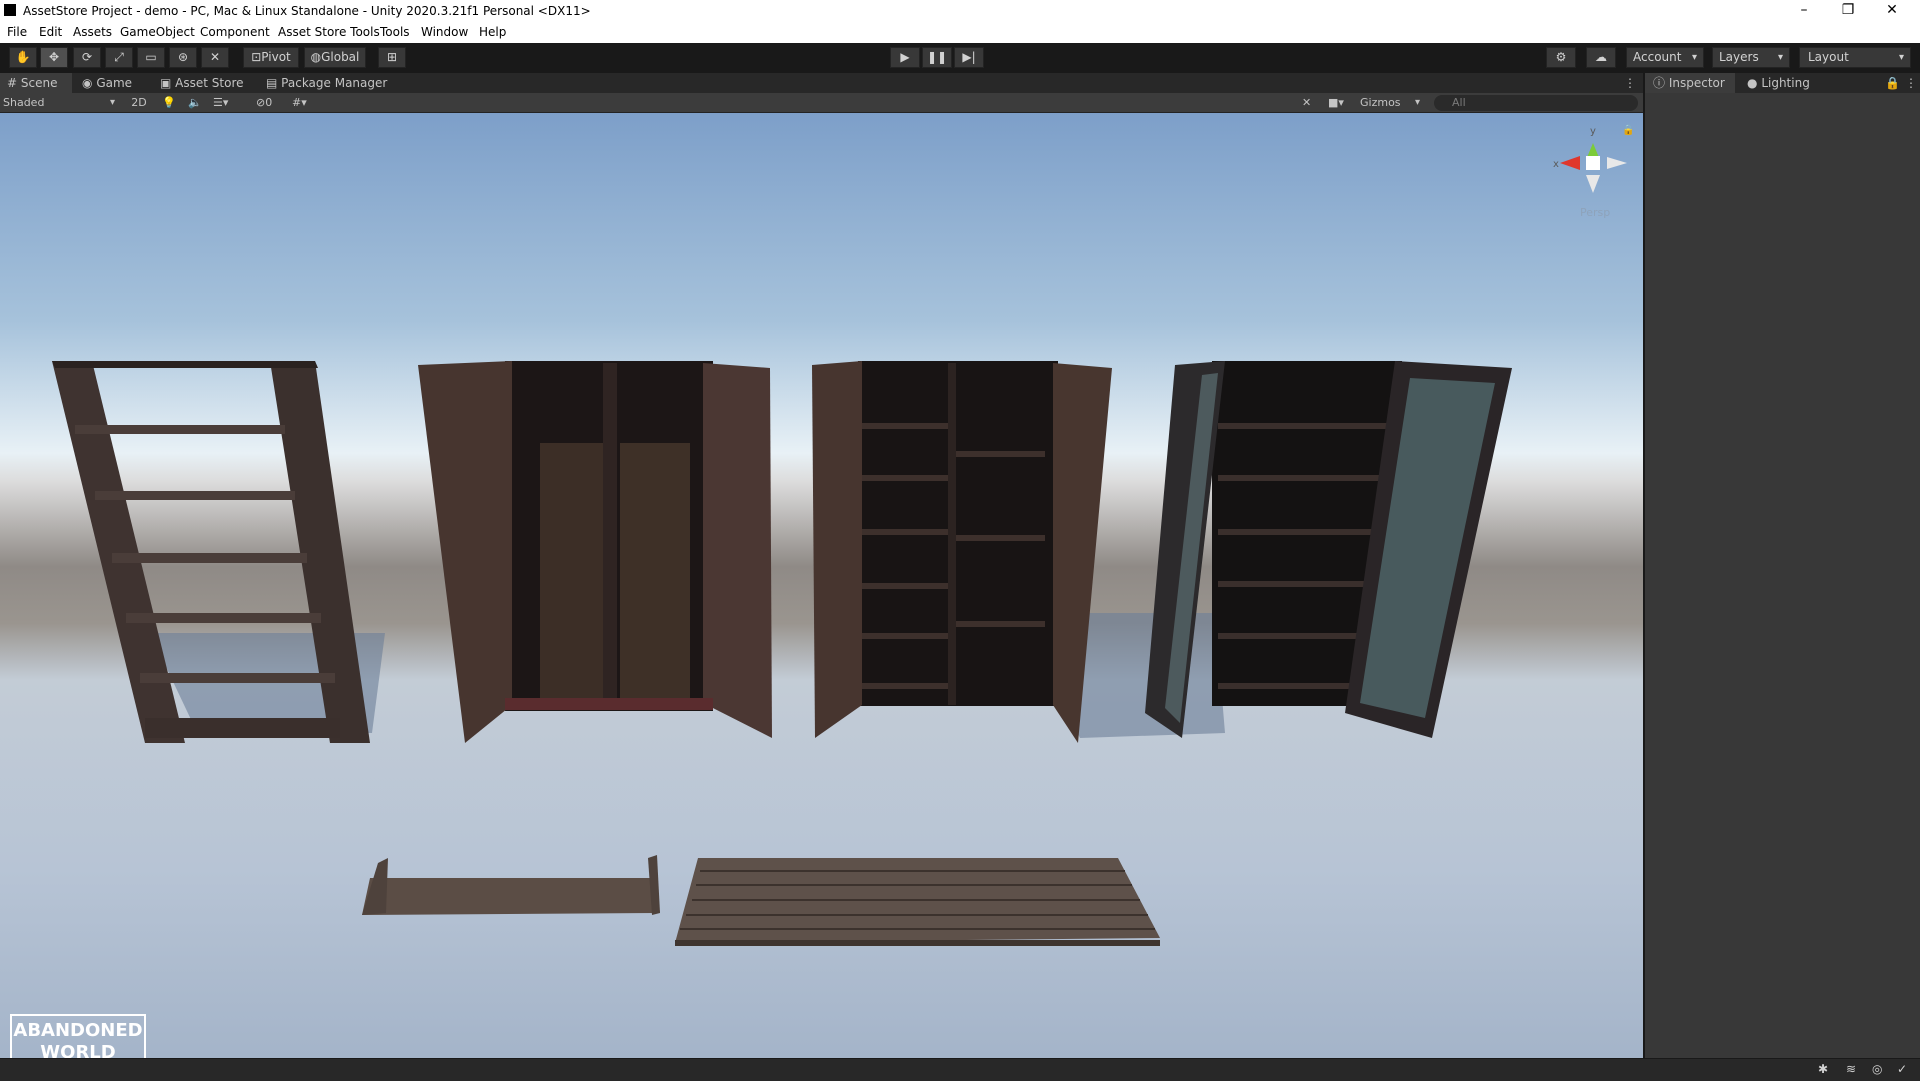 This screenshot has width=1920, height=1081. What do you see at coordinates (1630, 83) in the screenshot?
I see `tab-menu-icon: ⋮` at bounding box center [1630, 83].